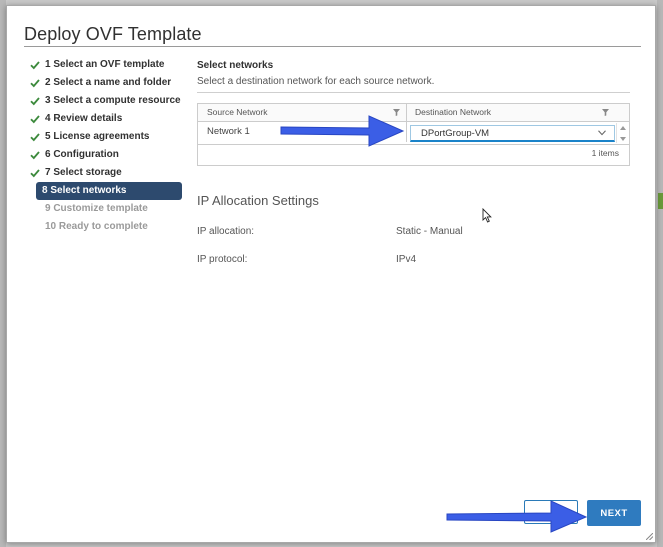 This screenshot has height=547, width=663. What do you see at coordinates (413, 92) in the screenshot?
I see `section-divider` at bounding box center [413, 92].